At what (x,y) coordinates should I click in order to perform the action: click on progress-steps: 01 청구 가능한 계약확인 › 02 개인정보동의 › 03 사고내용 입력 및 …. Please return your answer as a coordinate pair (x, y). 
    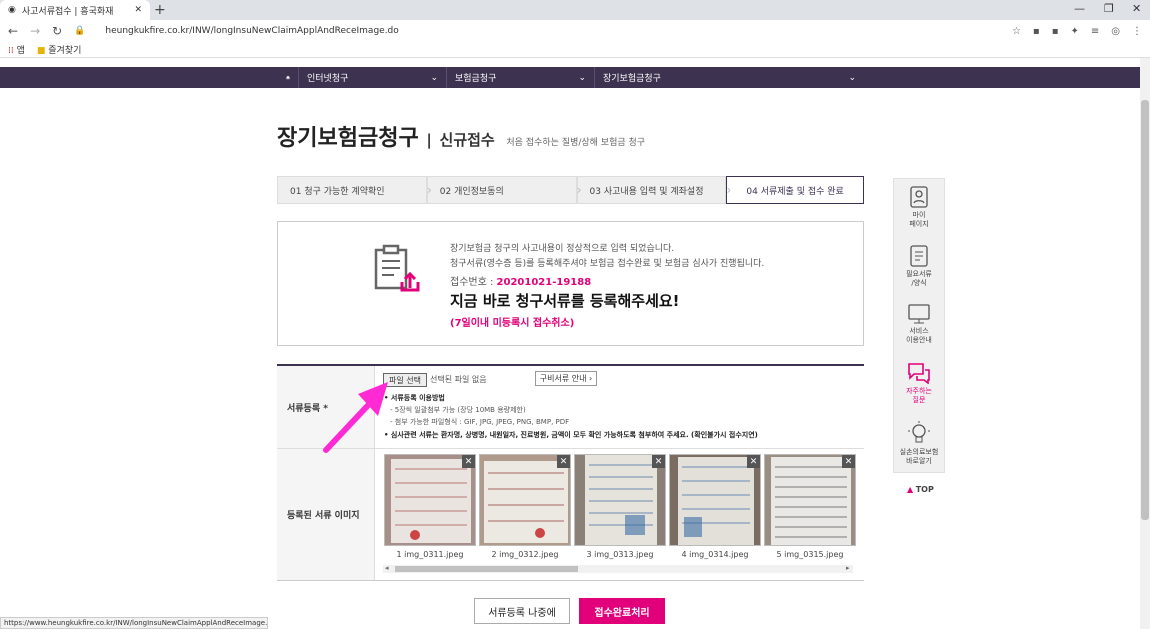
    Looking at the image, I should click on (570, 190).